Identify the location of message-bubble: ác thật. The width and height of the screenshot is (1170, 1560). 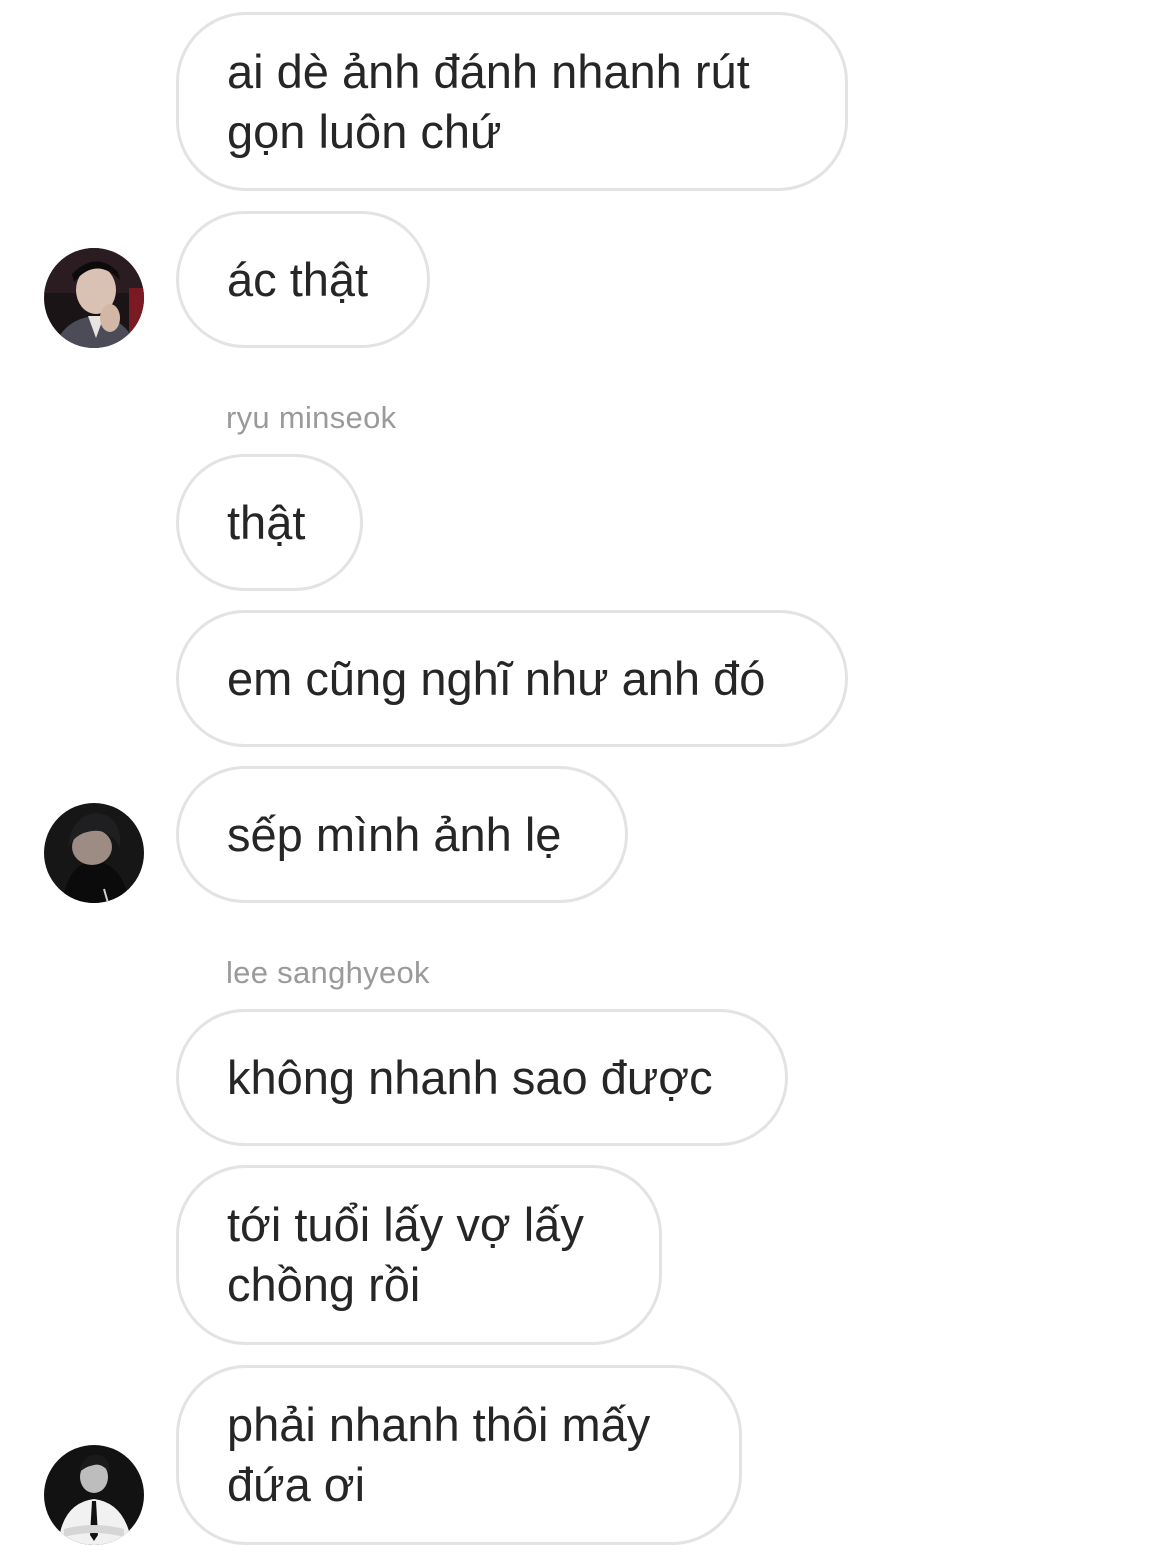
(303, 279).